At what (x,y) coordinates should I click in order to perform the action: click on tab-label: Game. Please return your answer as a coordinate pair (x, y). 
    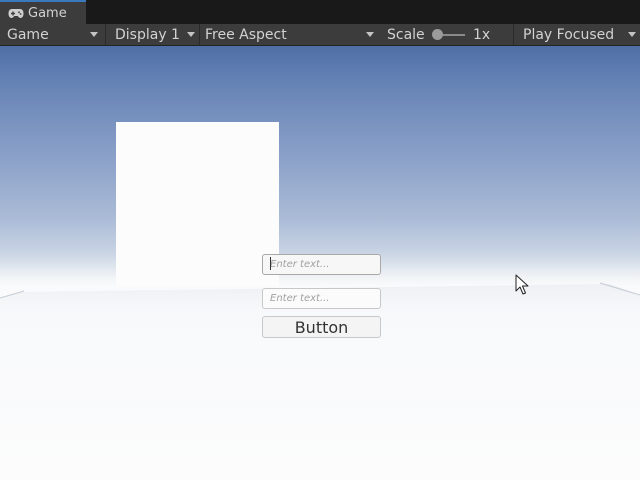
    Looking at the image, I should click on (47, 13).